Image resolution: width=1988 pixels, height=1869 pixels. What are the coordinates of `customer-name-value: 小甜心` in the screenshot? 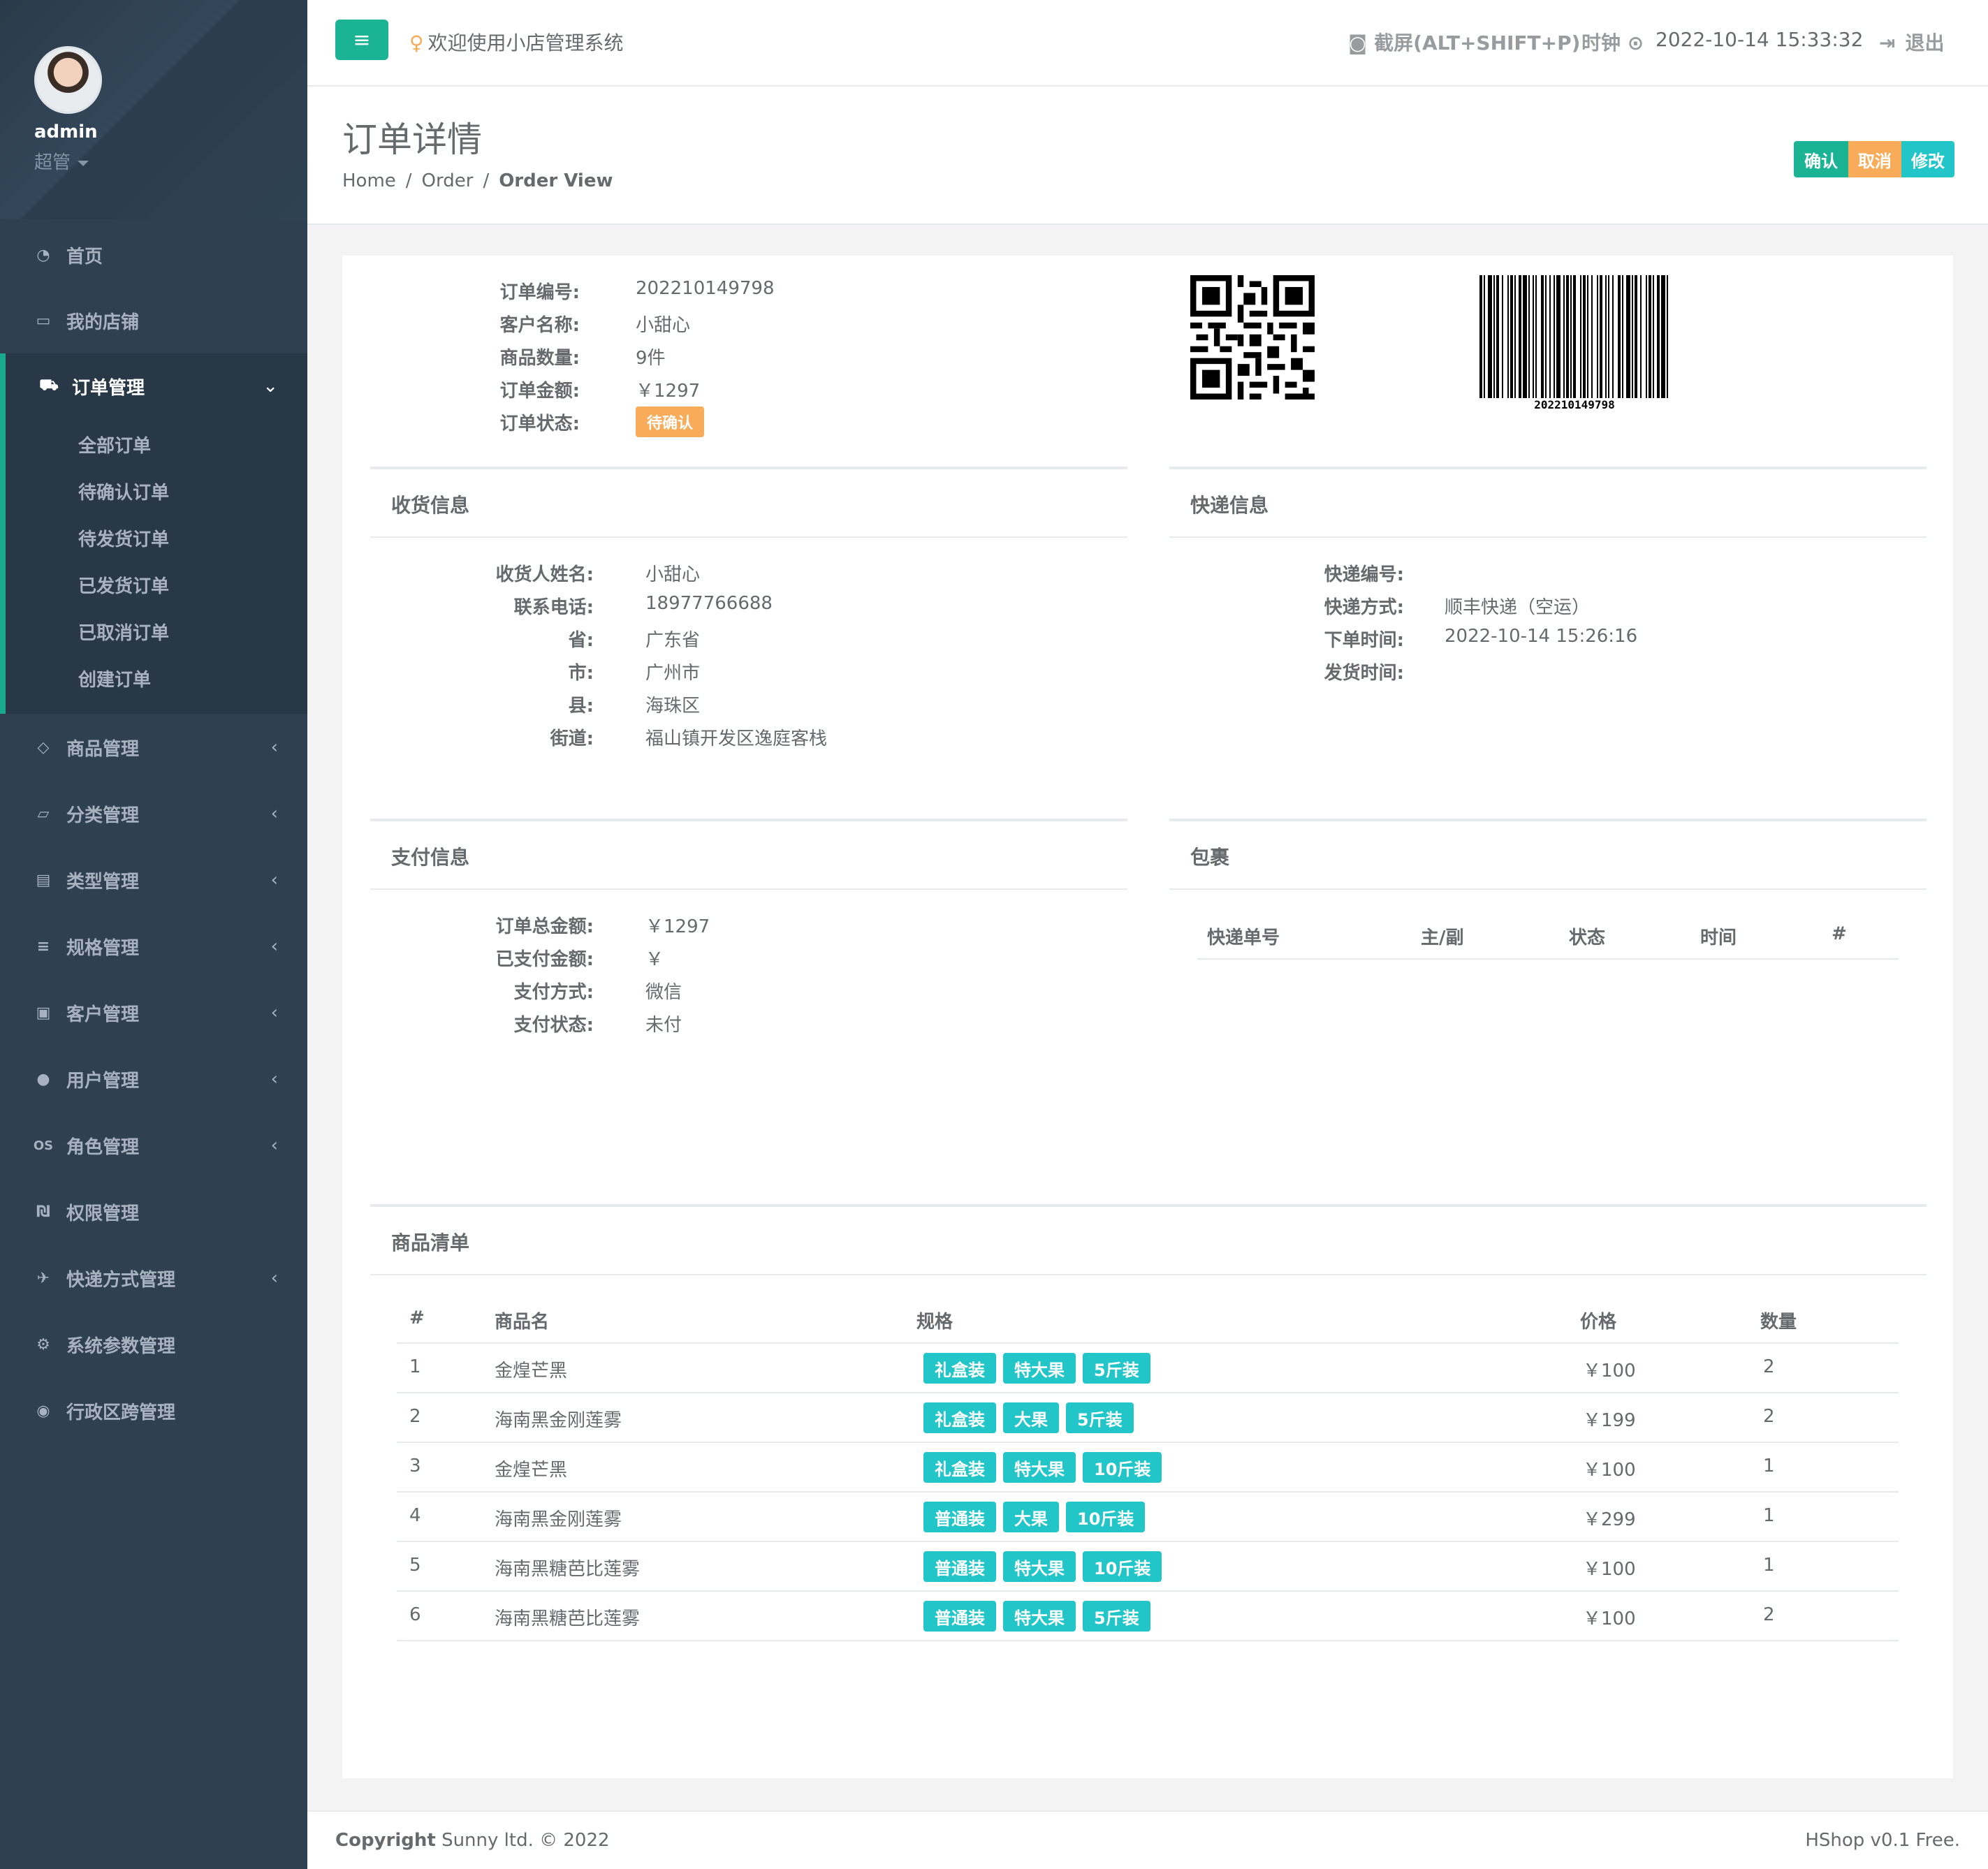 It's located at (663, 325).